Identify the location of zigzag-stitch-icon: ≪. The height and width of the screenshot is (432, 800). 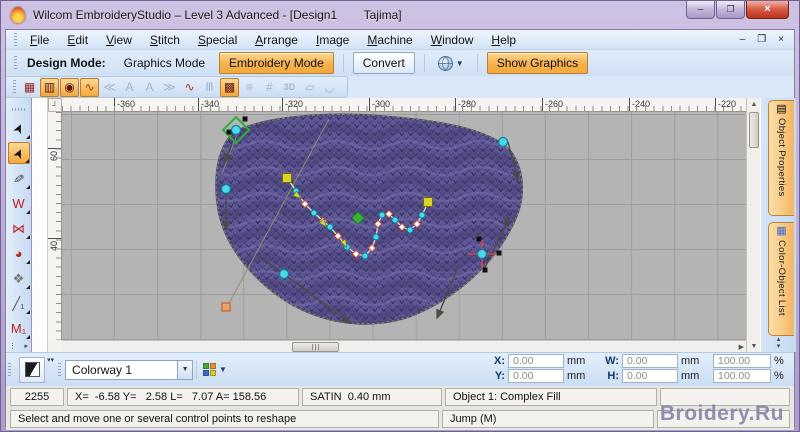
(109, 87).